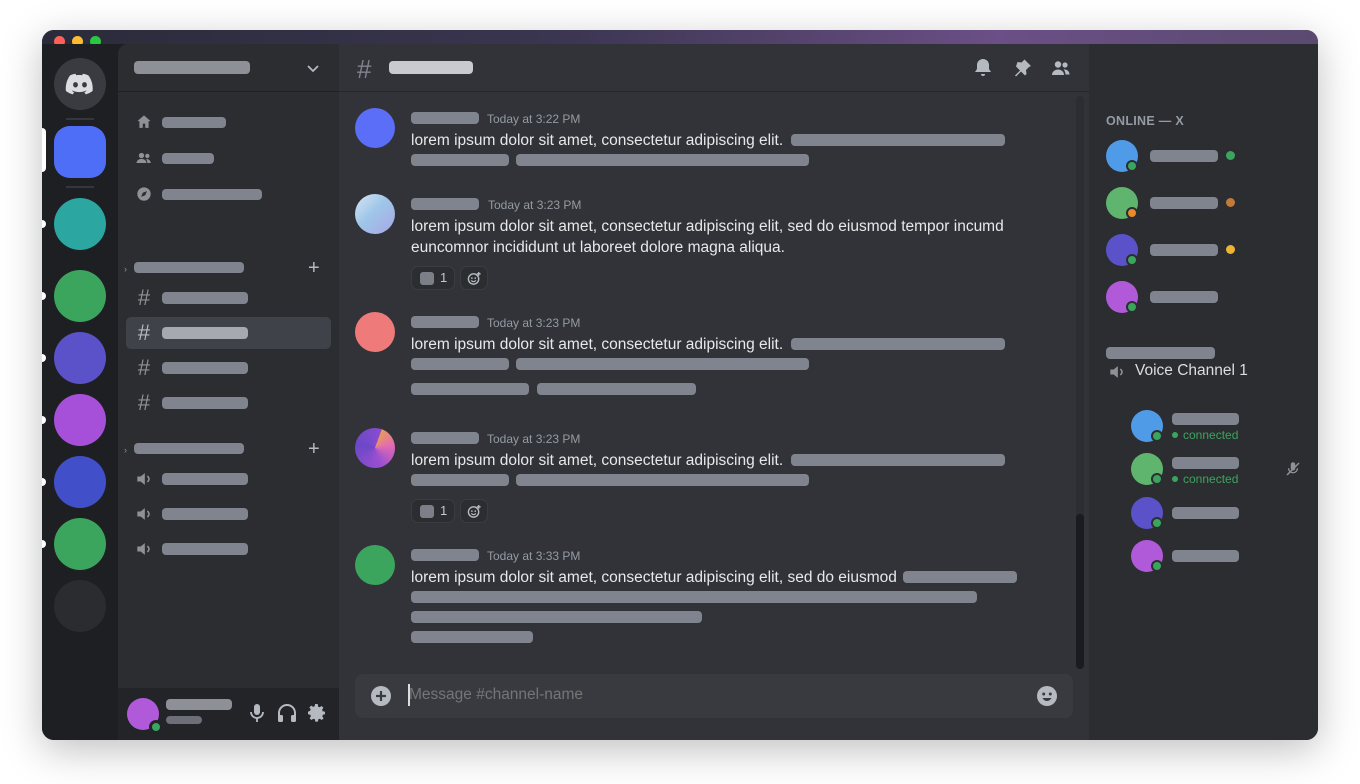 The image size is (1360, 784). I want to click on online-heading: ONLINE — X, so click(1145, 121).